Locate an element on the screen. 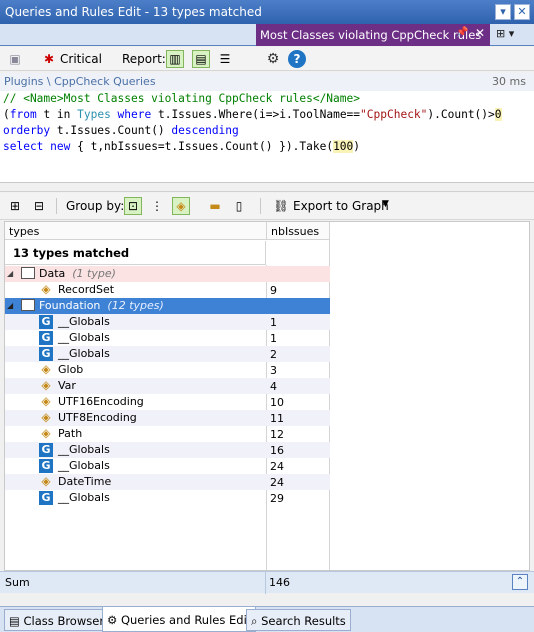 Image resolution: width=534 pixels, height=632 pixels. row-value: 3 is located at coordinates (273, 370).